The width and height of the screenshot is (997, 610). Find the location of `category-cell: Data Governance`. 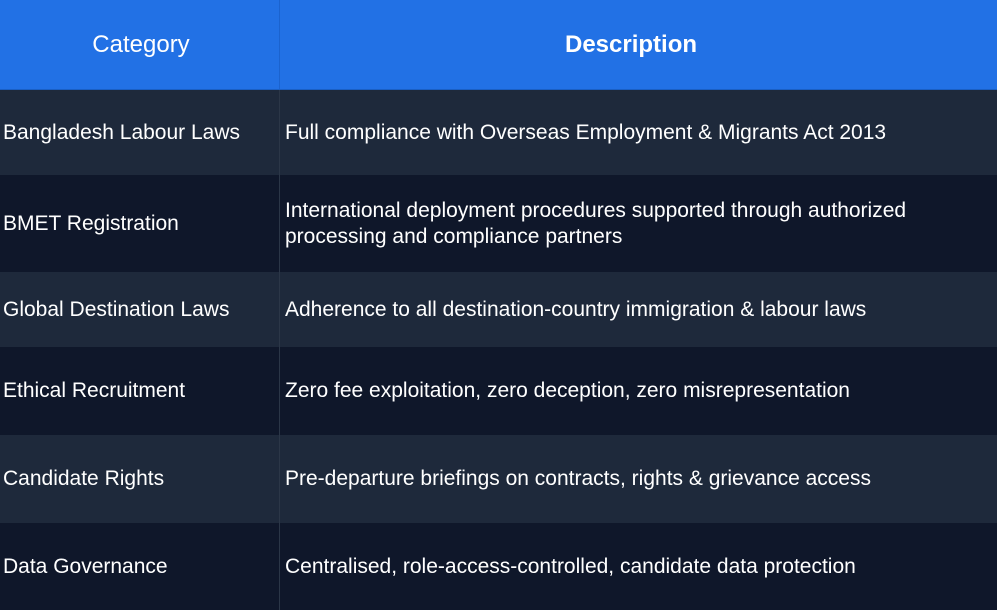

category-cell: Data Governance is located at coordinates (140, 566).